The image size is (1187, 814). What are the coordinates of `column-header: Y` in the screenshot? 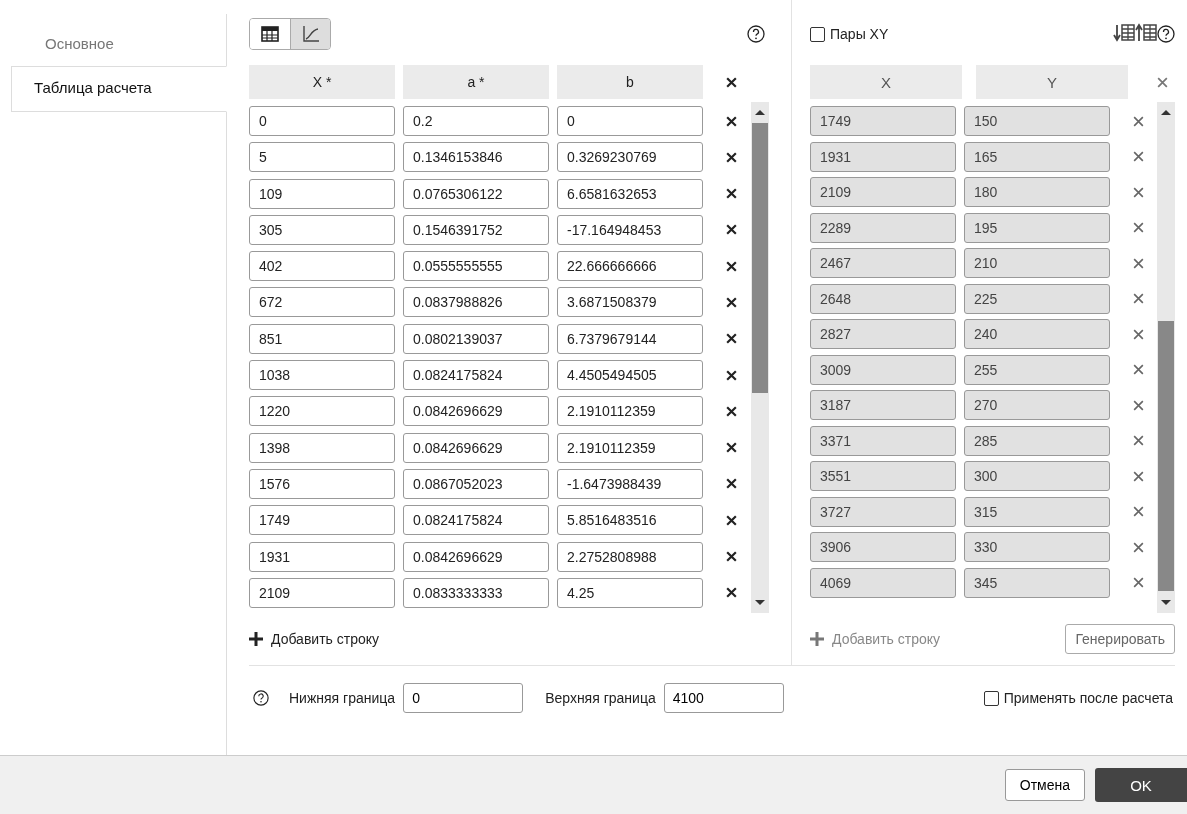 It's located at (1052, 82).